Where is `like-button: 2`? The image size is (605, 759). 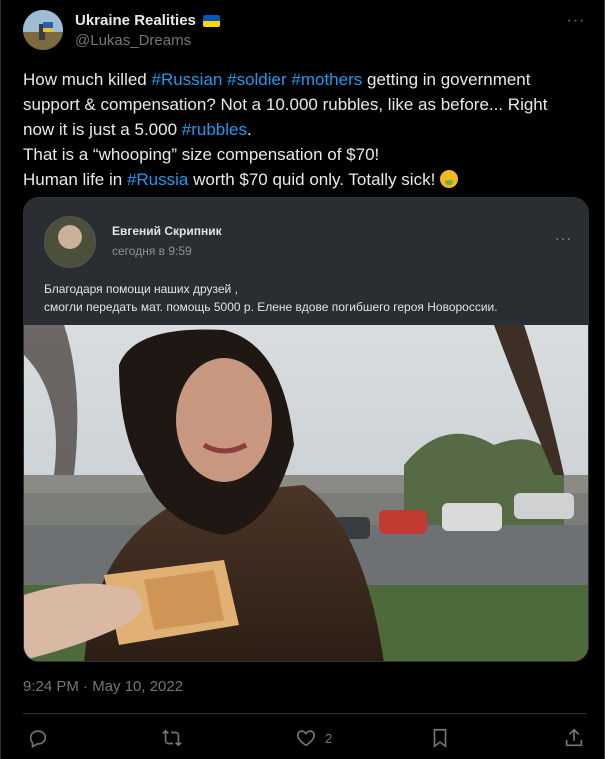 like-button: 2 is located at coordinates (313, 738).